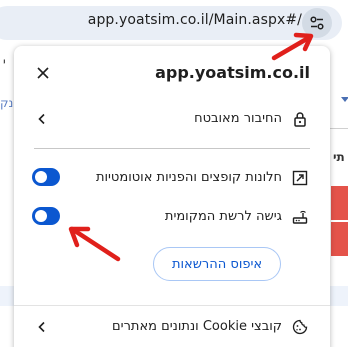  What do you see at coordinates (188, 177) in the screenshot?
I see `popups-redirects-label: חלונות קופצים והפניות אוטומטיות` at bounding box center [188, 177].